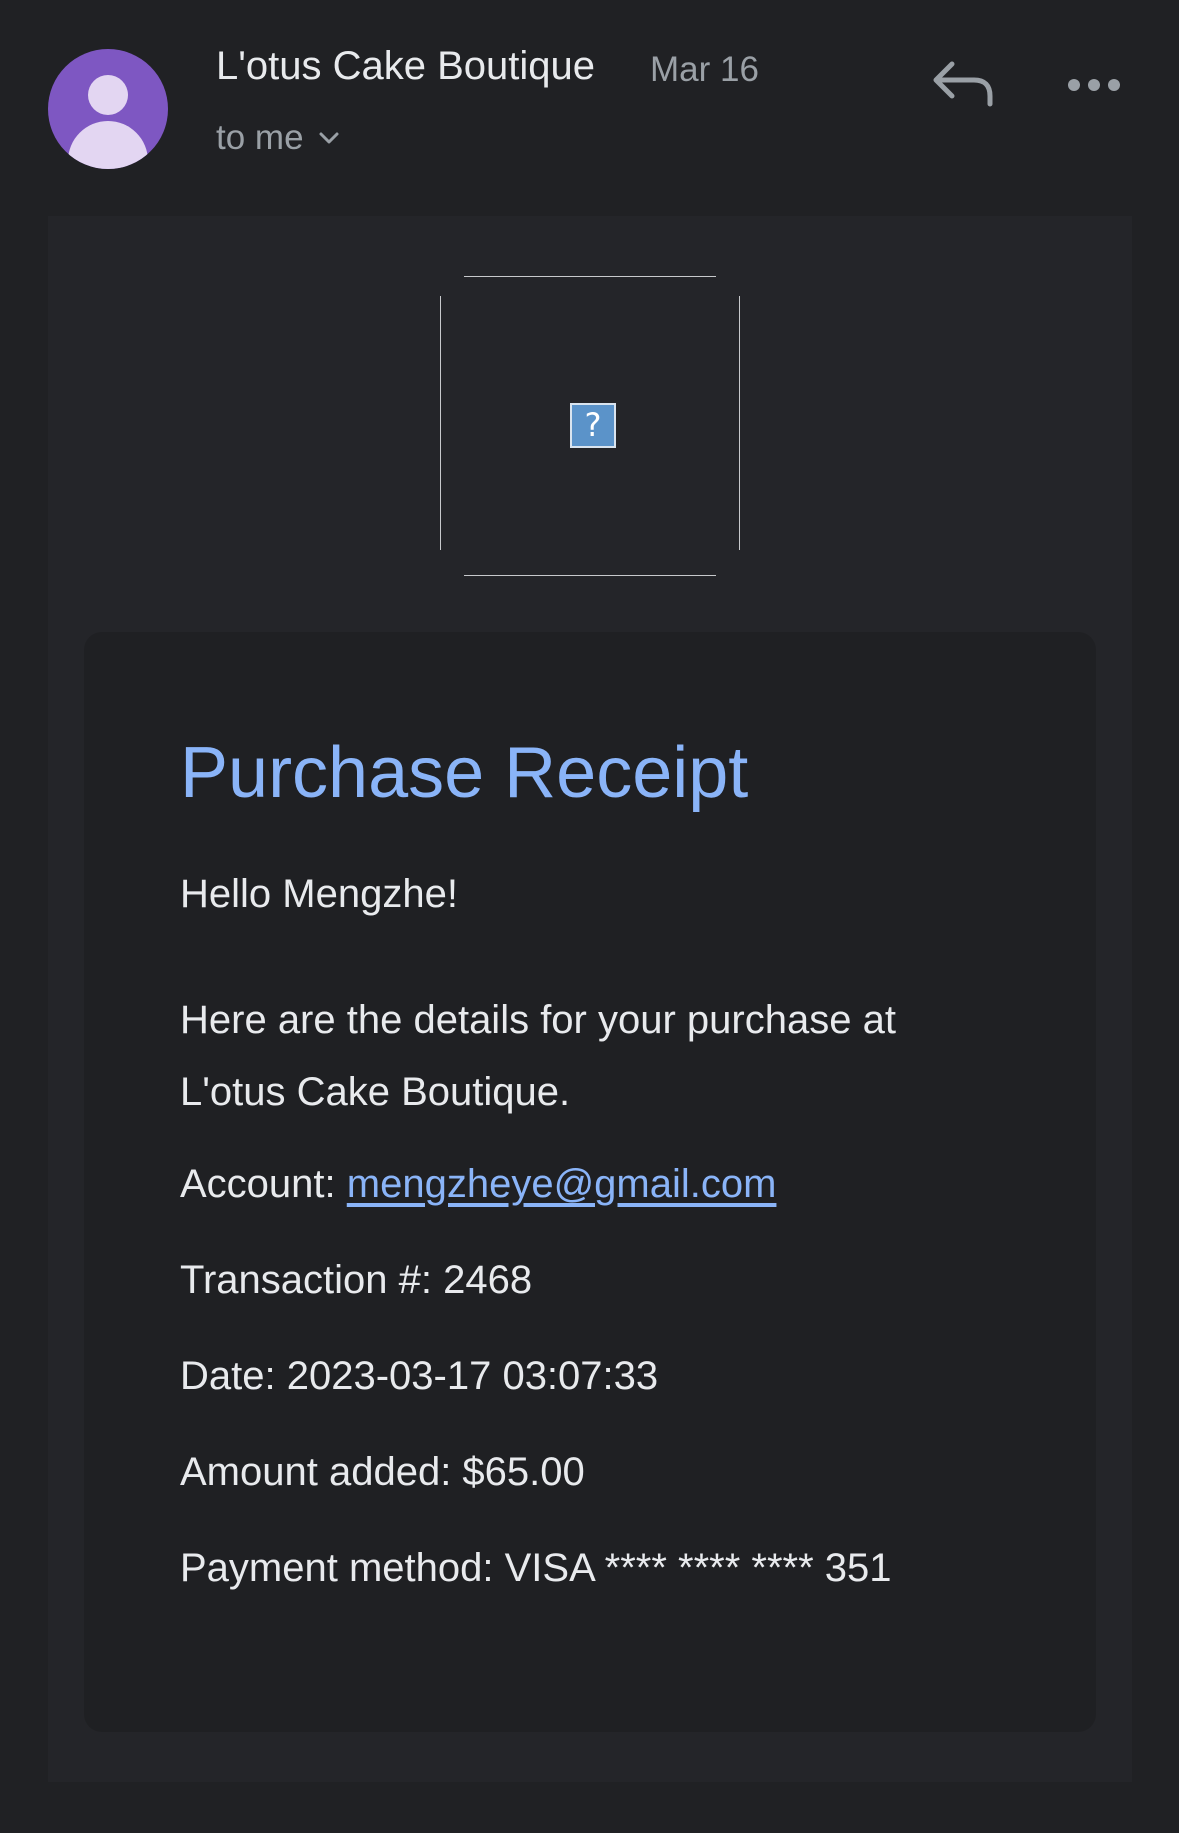 The width and height of the screenshot is (1179, 1833). Describe the element at coordinates (562, 1184) in the screenshot. I see `account-email-link: mengzheye@gmail.com` at that location.